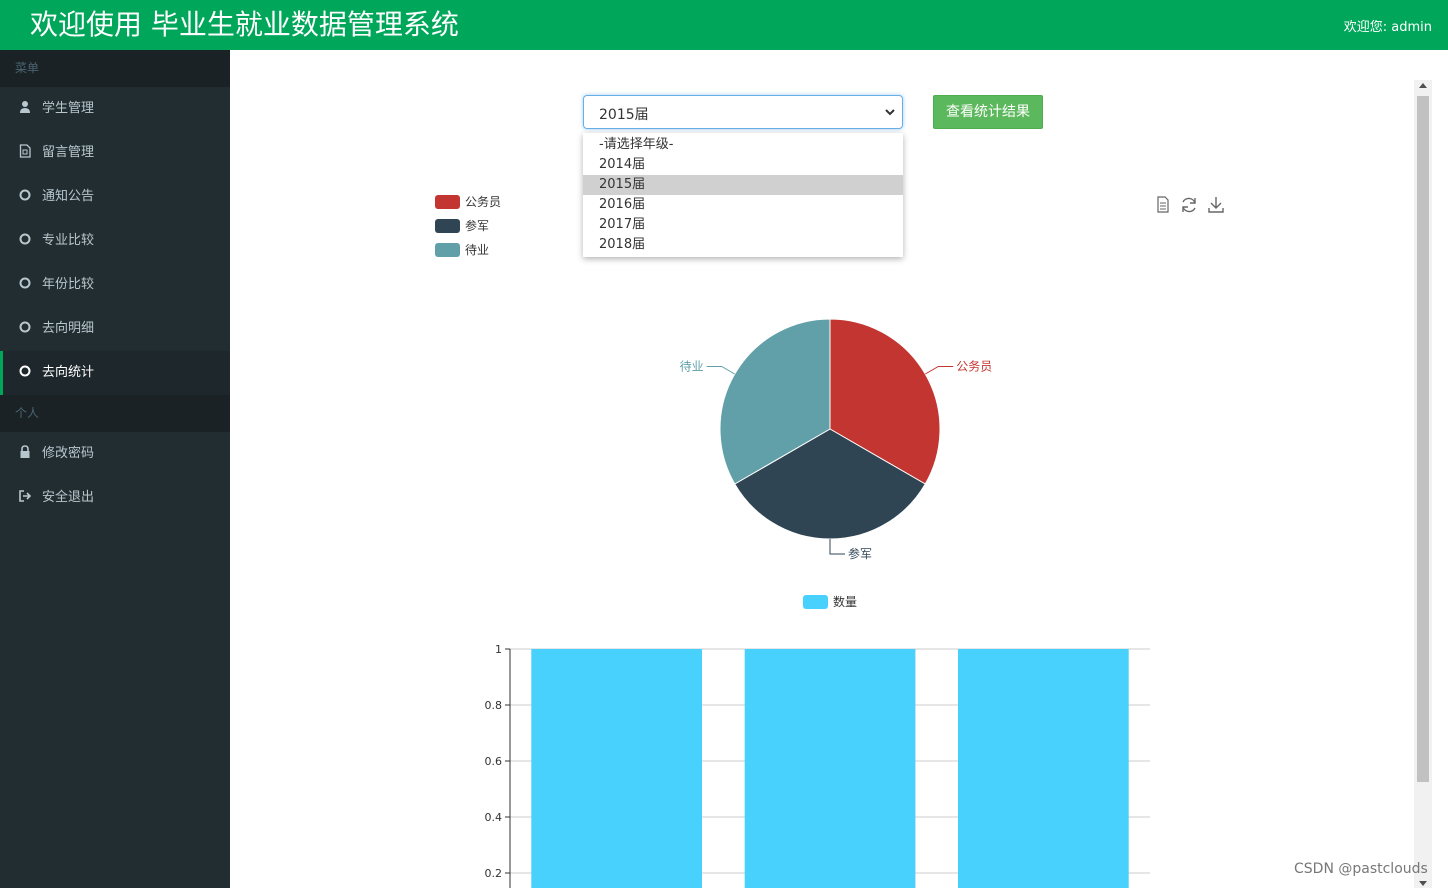 This screenshot has height=888, width=1448. I want to click on sidebar-item-label: 学生管理, so click(68, 108).